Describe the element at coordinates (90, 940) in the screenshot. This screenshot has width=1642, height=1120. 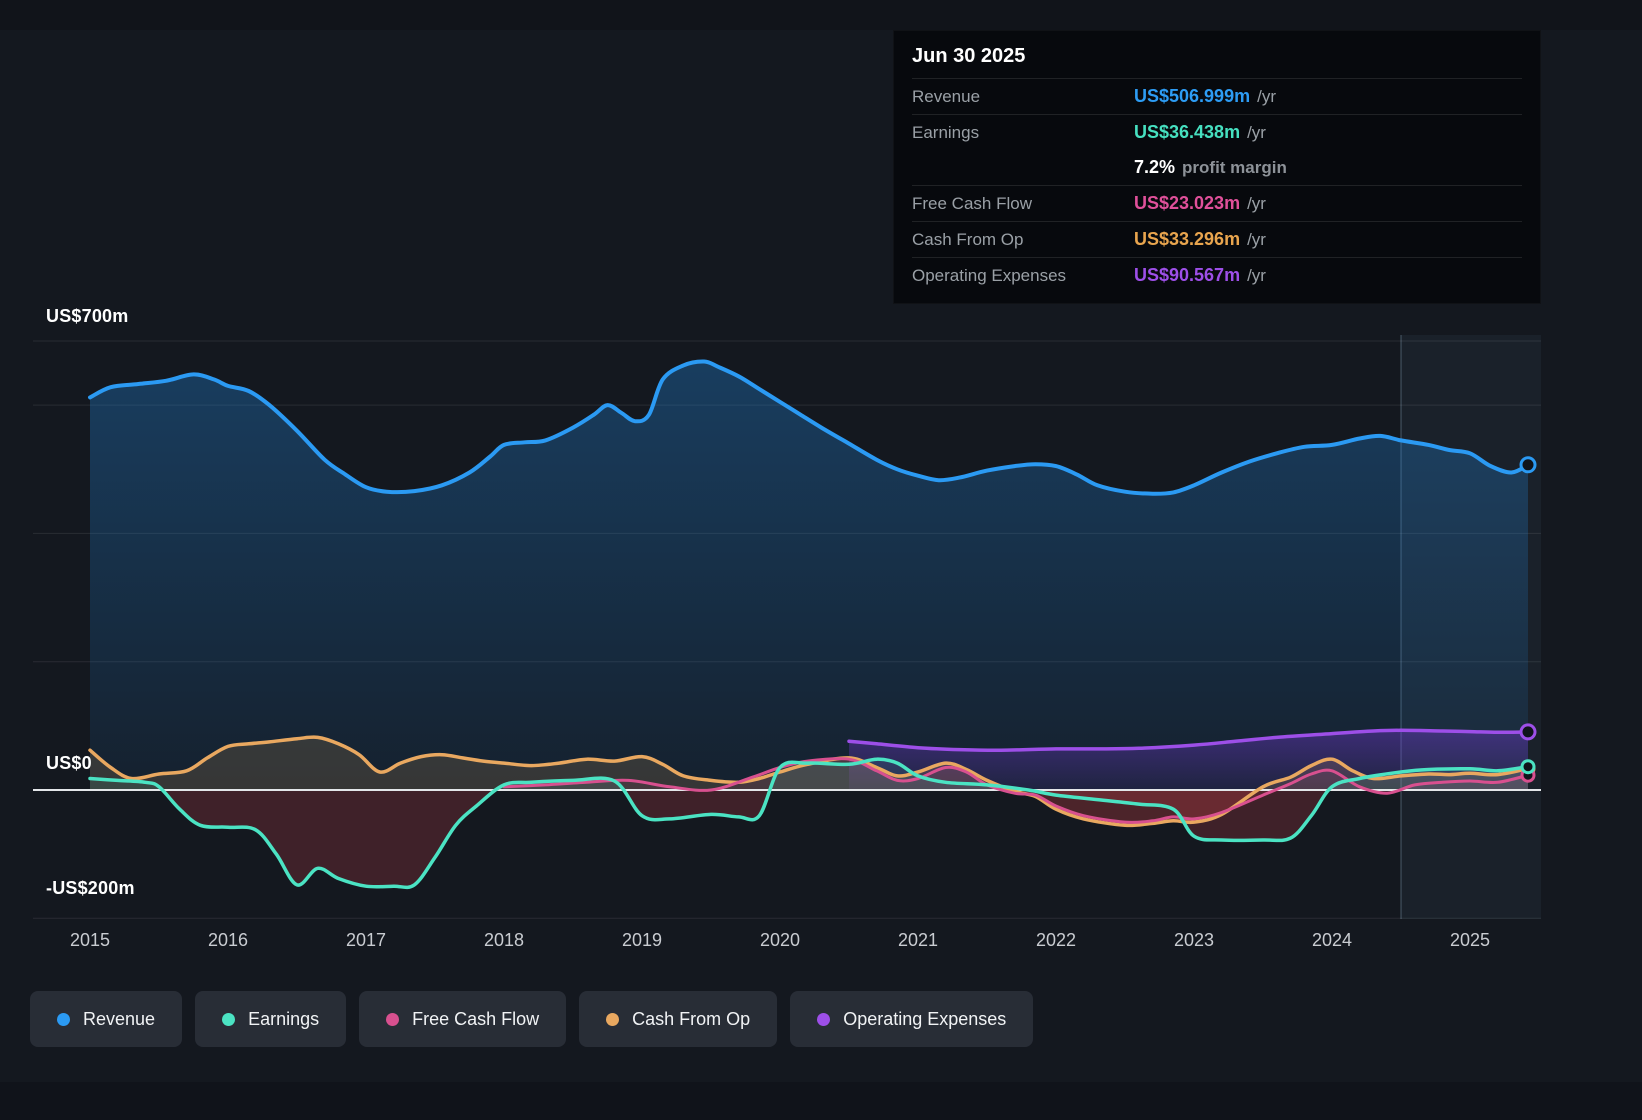
I see `svg-text: 2015` at that location.